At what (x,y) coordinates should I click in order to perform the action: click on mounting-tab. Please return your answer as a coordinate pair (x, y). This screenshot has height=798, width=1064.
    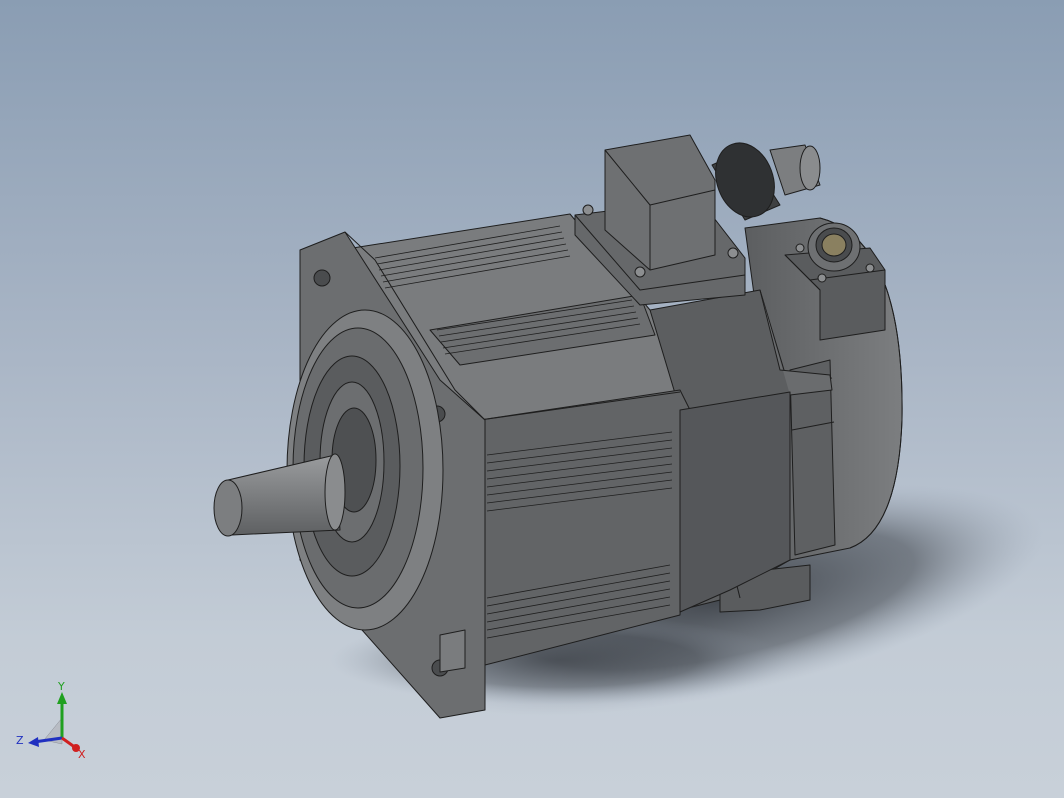
    Looking at the image, I should click on (452, 651).